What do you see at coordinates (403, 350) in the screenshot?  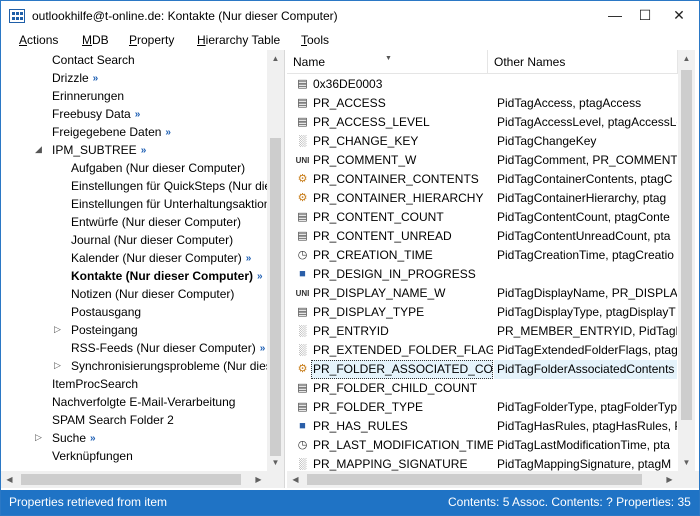 I see `property-name: PR_EXTENDED_FOLDER_FLAGS` at bounding box center [403, 350].